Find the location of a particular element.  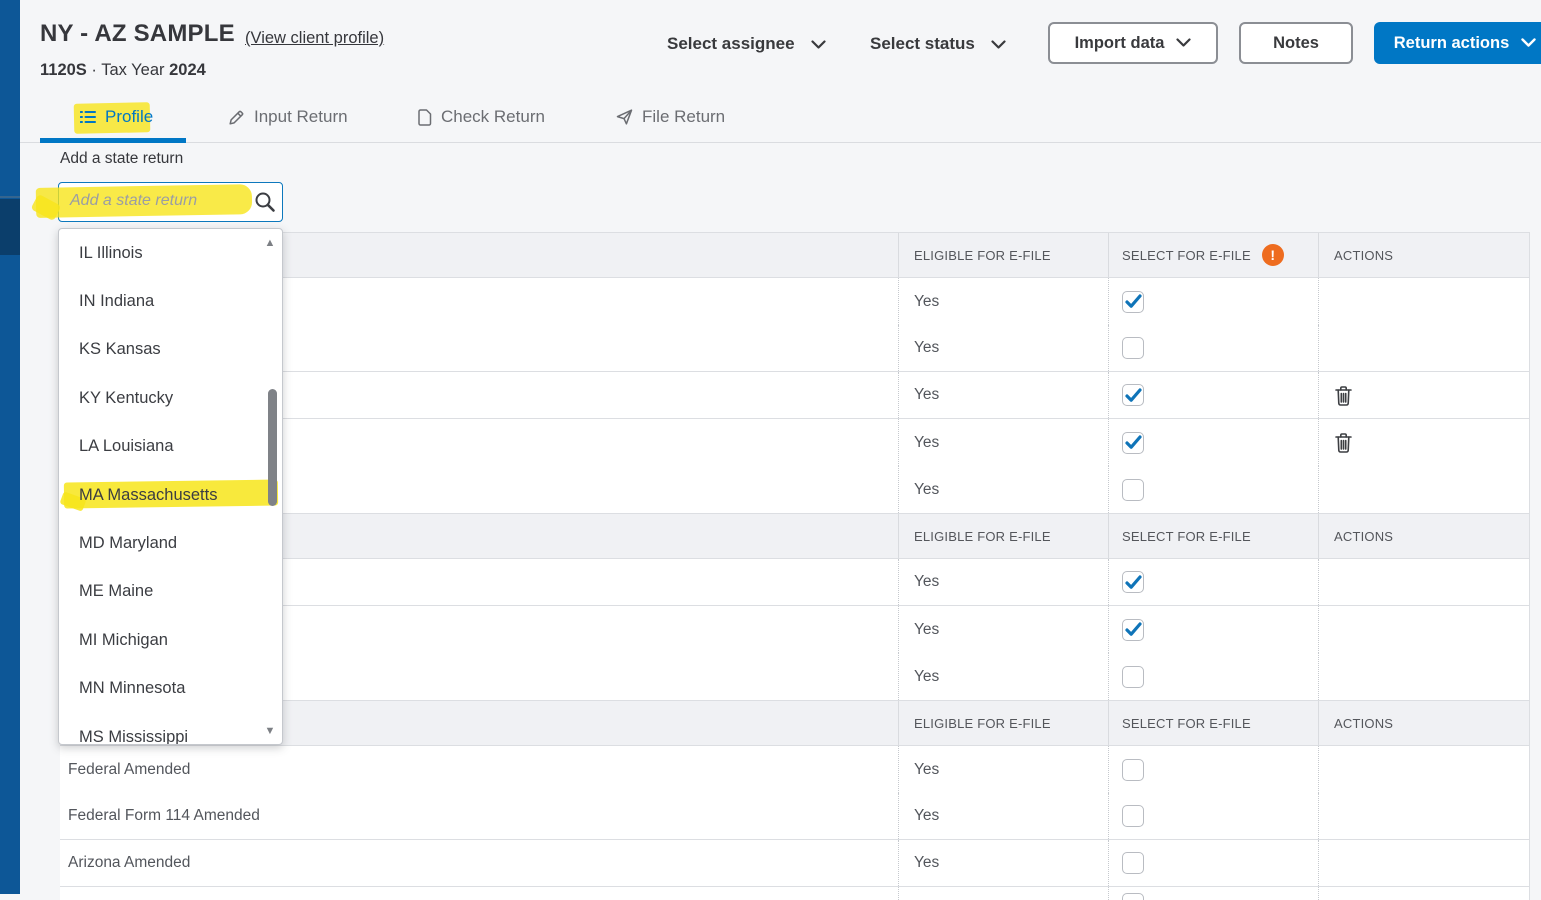

trash-icon is located at coordinates (1343, 395).